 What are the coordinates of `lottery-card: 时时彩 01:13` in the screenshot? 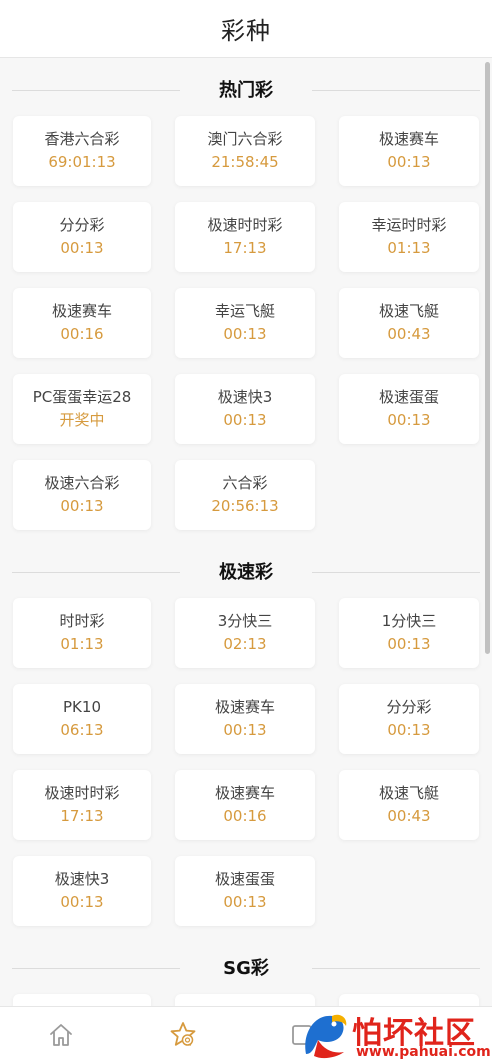 It's located at (82, 633).